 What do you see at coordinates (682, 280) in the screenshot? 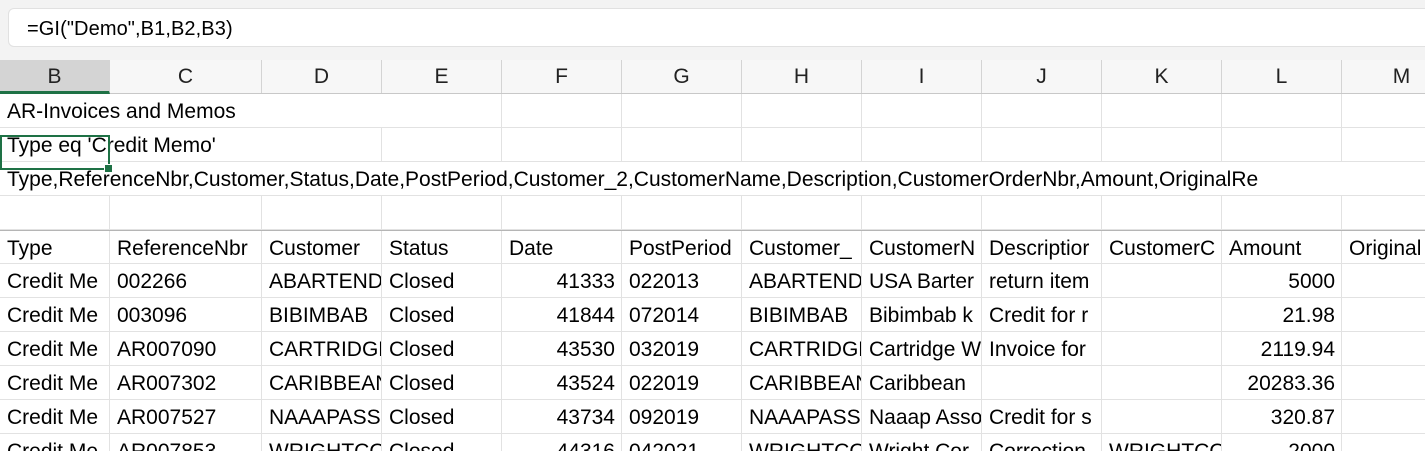
I see `data-cell: 022013` at bounding box center [682, 280].